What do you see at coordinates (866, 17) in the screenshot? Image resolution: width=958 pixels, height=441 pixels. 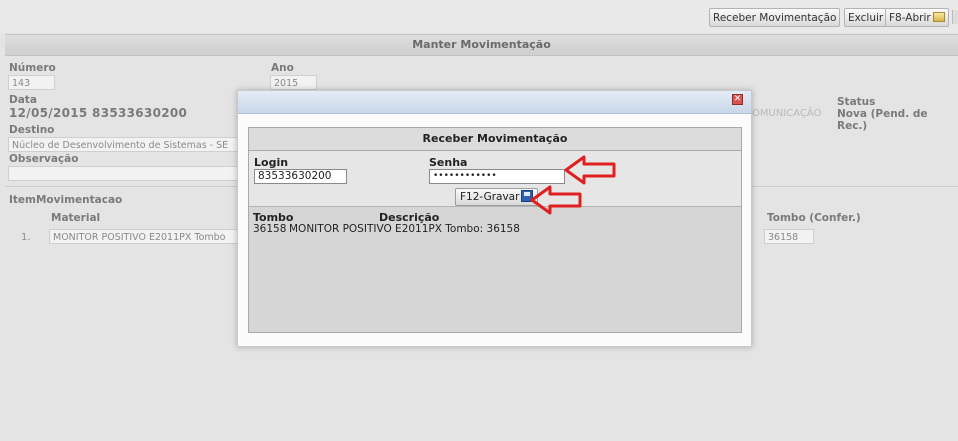 I see `excluir-button: Excluir` at bounding box center [866, 17].